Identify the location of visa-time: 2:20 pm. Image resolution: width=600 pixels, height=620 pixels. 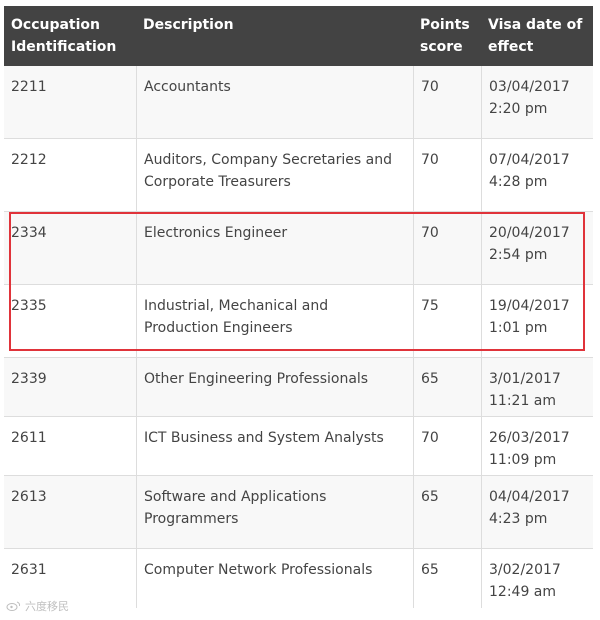
(518, 109).